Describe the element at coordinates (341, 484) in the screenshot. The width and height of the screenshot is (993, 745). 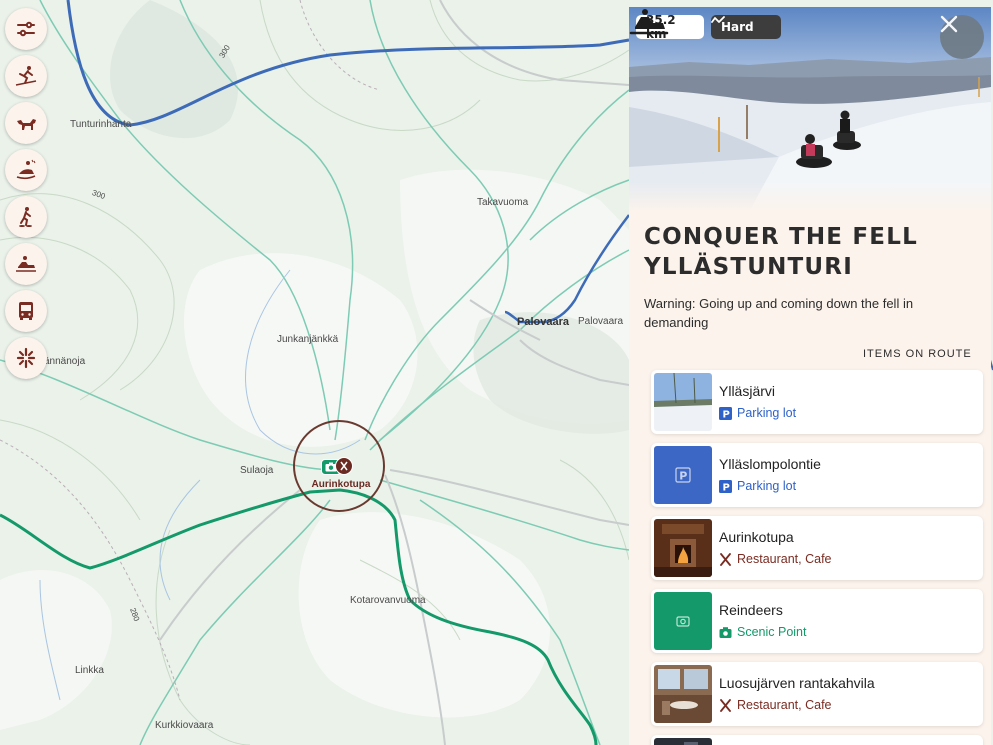
I see `marker-label: Aurinkotupa` at that location.